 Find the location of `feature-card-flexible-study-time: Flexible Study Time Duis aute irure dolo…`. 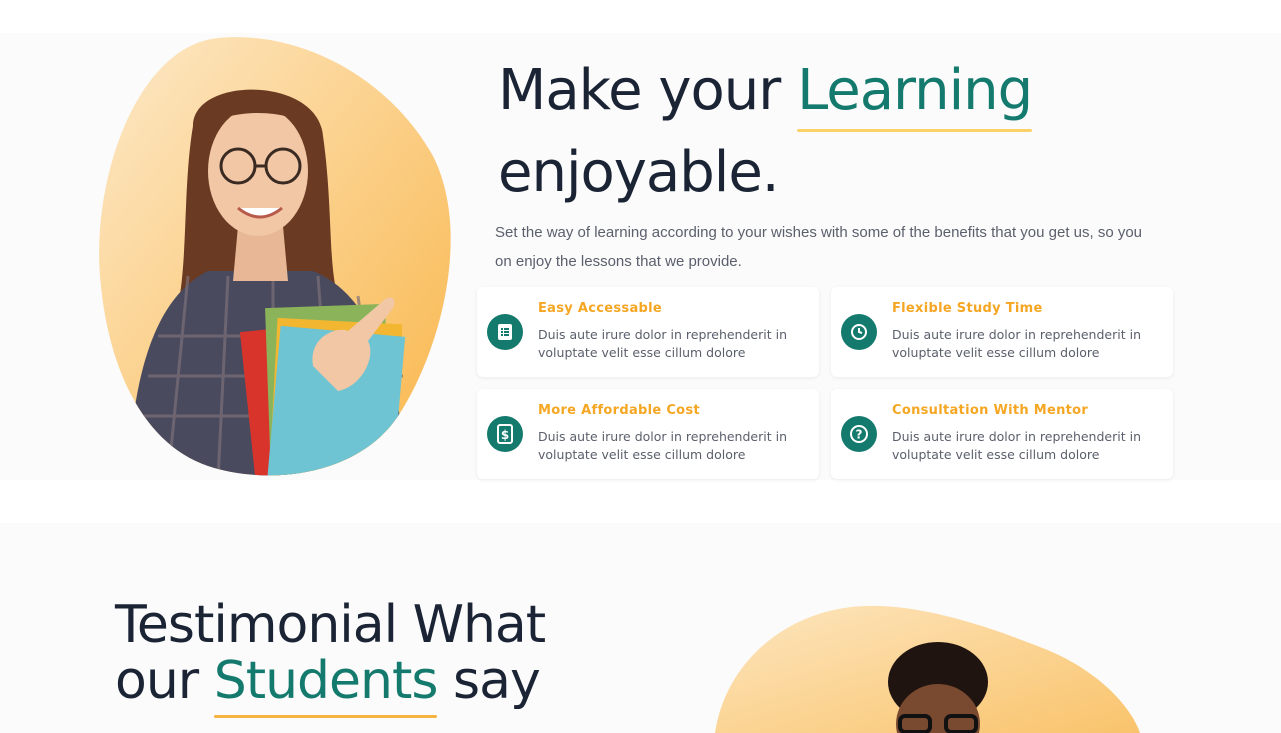

feature-card-flexible-study-time: Flexible Study Time Duis aute irure dolo… is located at coordinates (1002, 332).